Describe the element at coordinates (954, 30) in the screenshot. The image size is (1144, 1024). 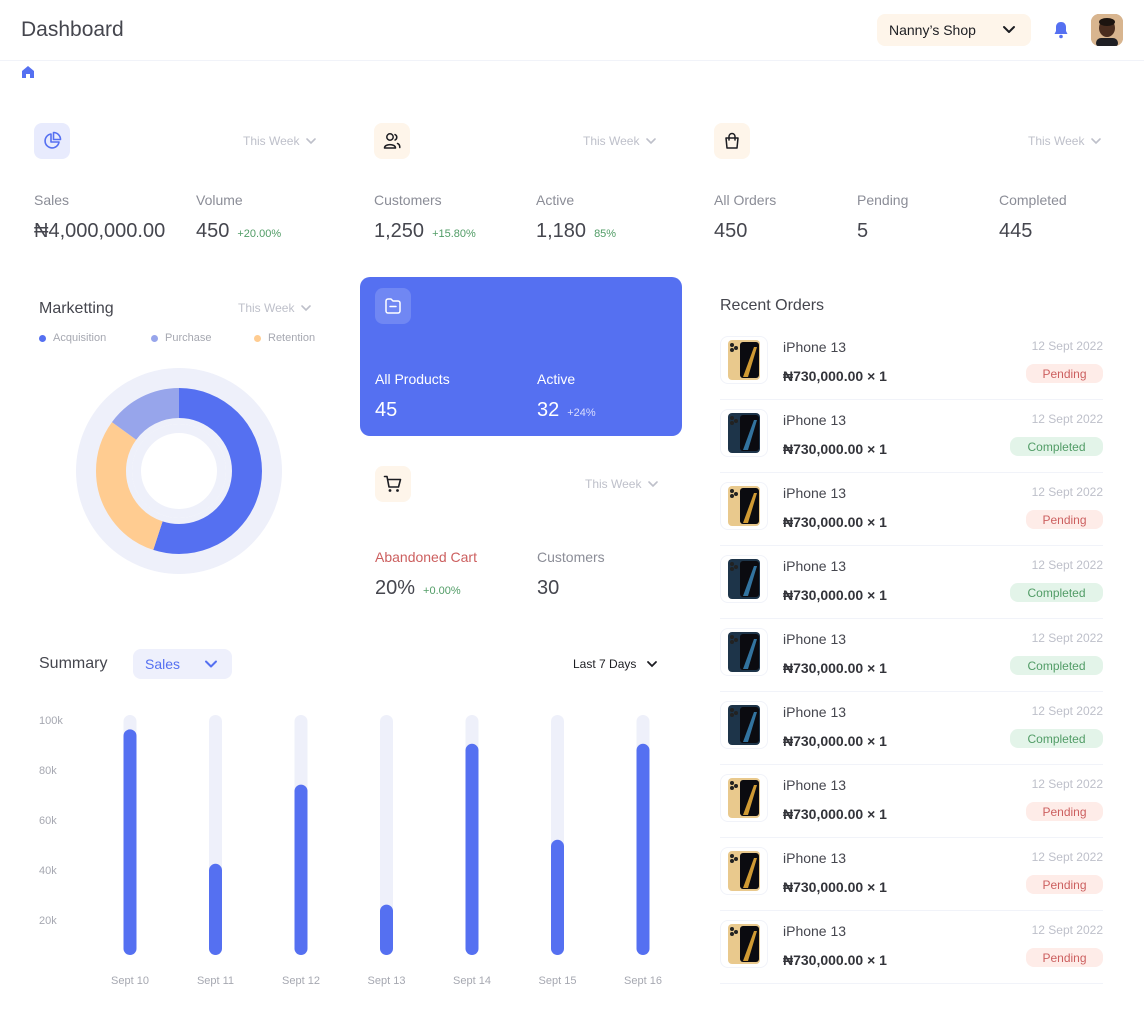
I see `shop-selector: Nanny’s Shop` at that location.